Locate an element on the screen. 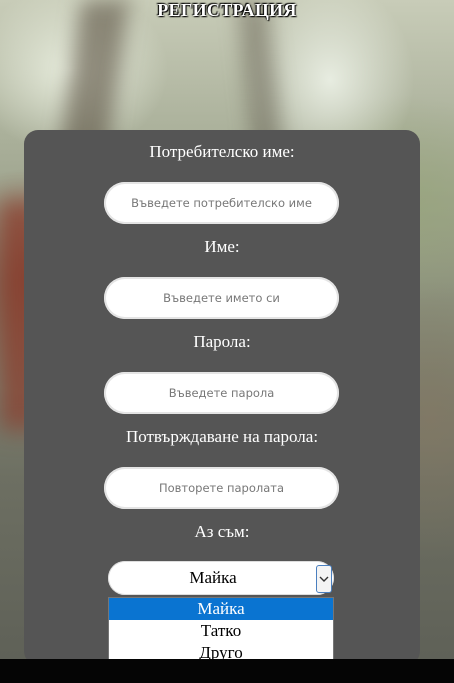 The height and width of the screenshot is (683, 454). role-dropdown-list: Майка Татко Друго is located at coordinates (221, 631).